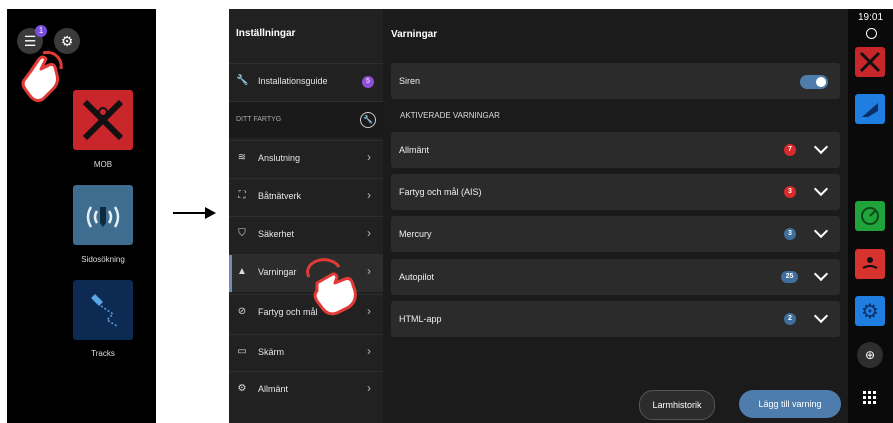  What do you see at coordinates (414, 150) in the screenshot?
I see `row-label: Allmänt` at bounding box center [414, 150].